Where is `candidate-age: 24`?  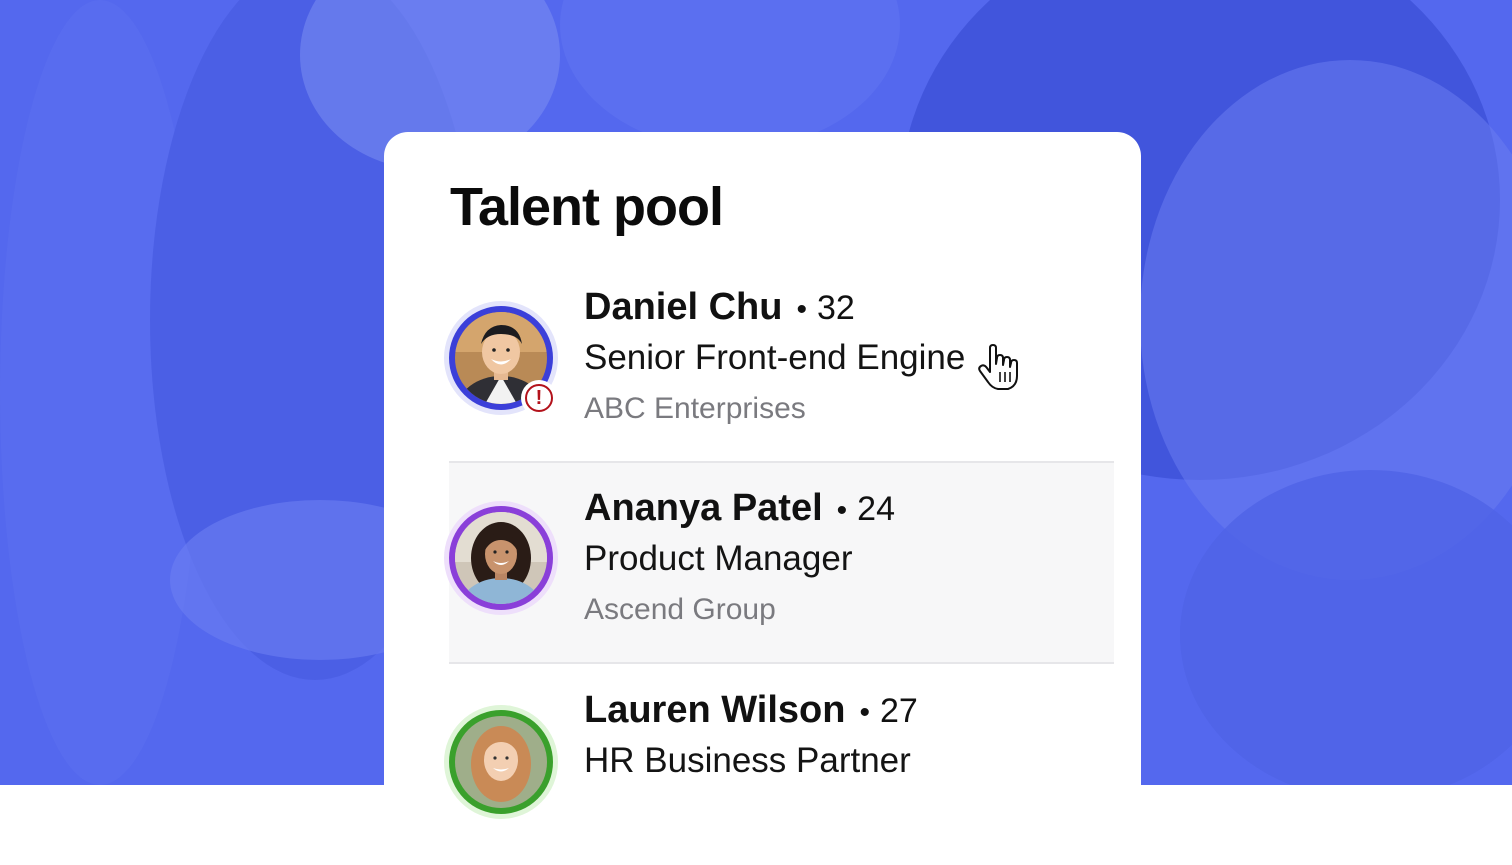
candidate-age: 24 is located at coordinates (876, 509).